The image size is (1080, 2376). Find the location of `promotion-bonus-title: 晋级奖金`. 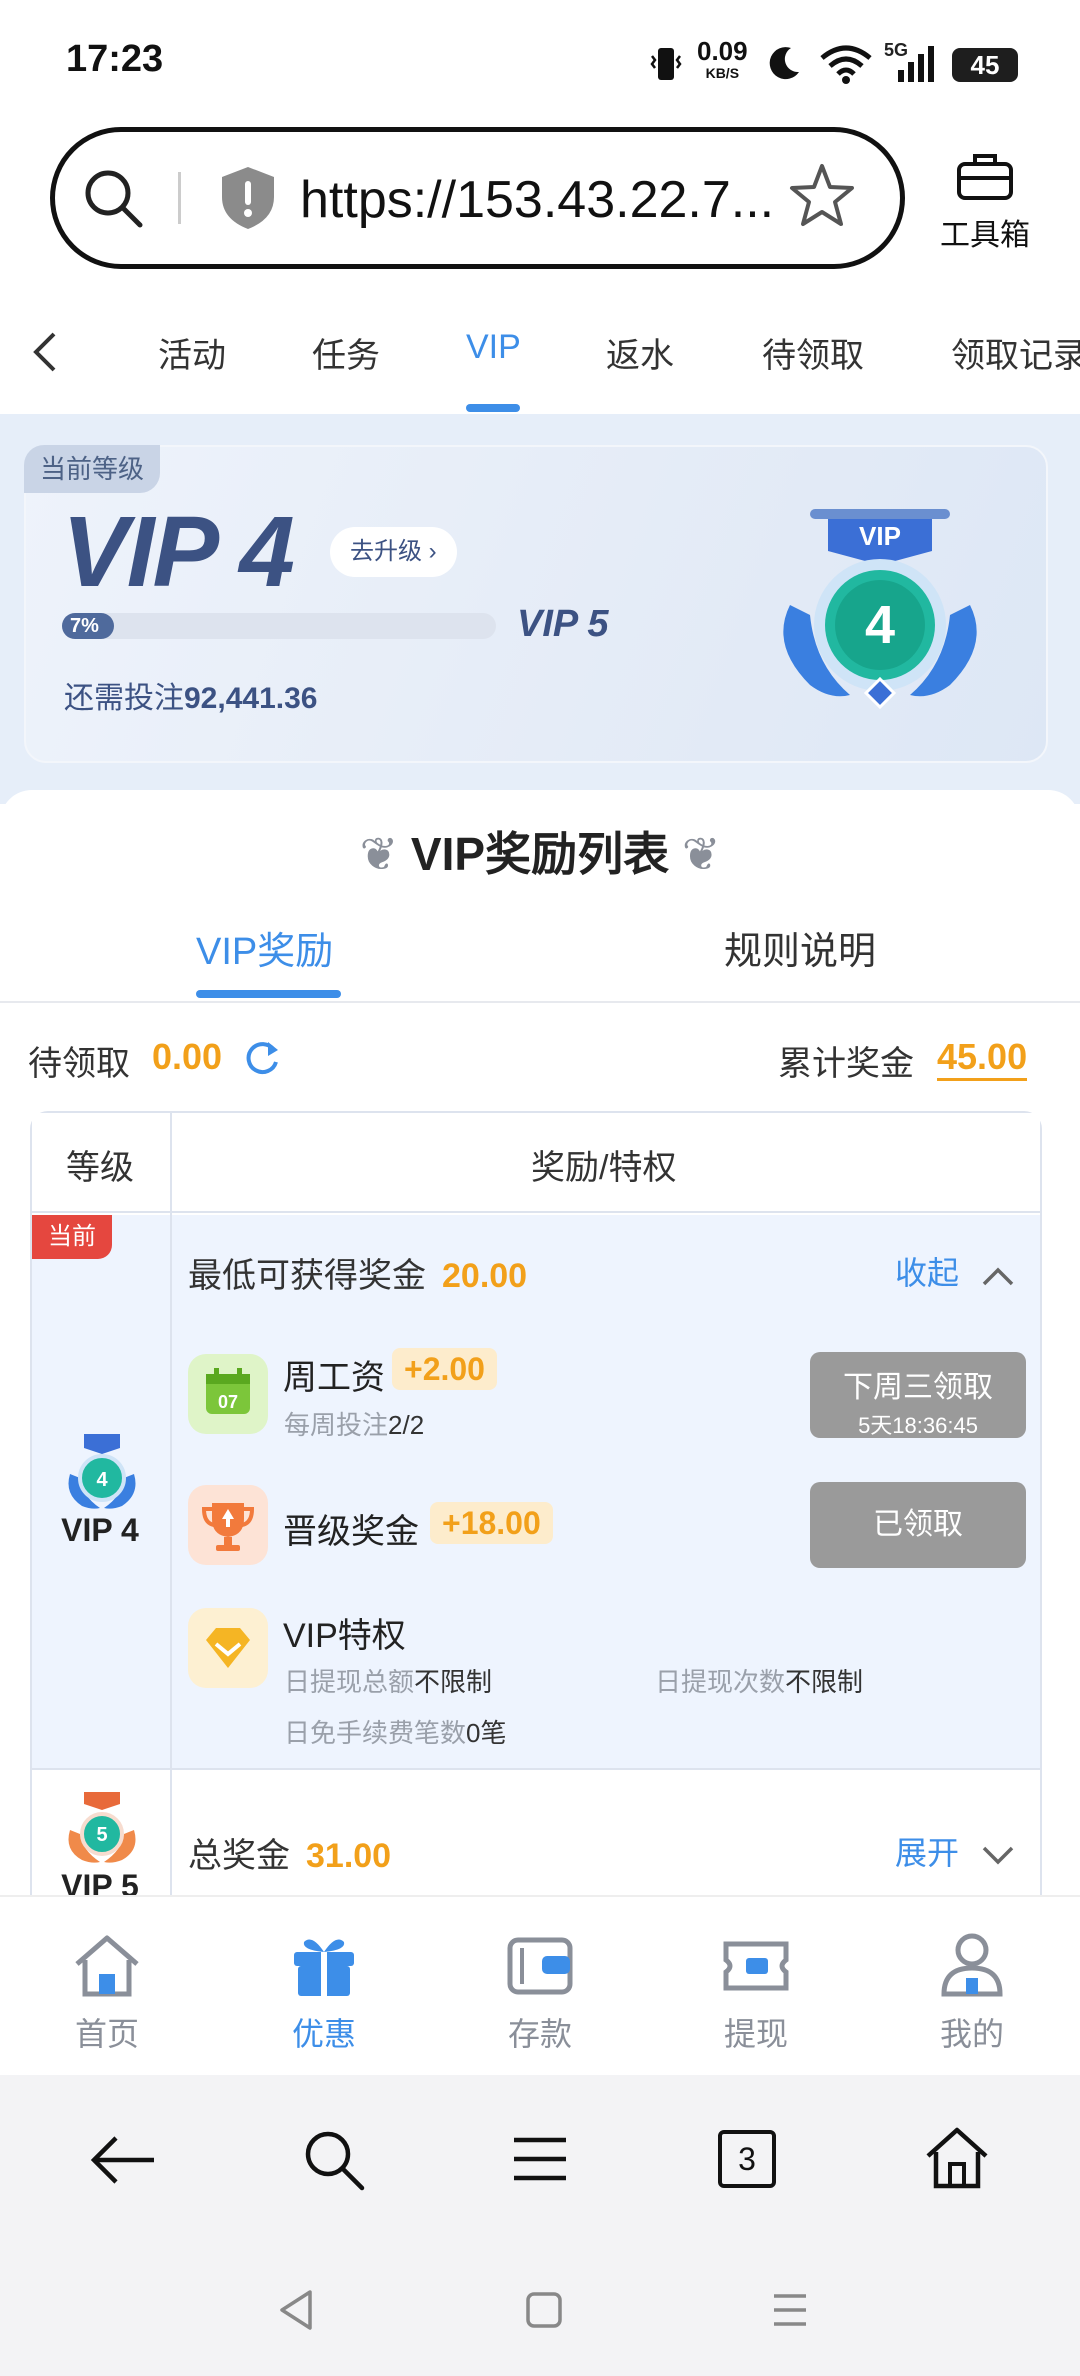

promotion-bonus-title: 晋级奖金 is located at coordinates (351, 1532).